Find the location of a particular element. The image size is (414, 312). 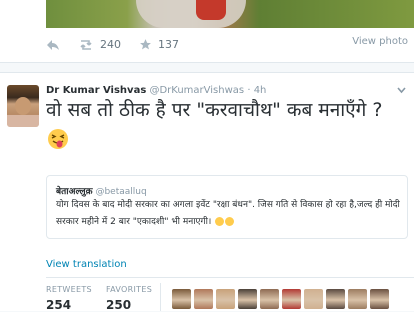

star-icon is located at coordinates (145, 44).